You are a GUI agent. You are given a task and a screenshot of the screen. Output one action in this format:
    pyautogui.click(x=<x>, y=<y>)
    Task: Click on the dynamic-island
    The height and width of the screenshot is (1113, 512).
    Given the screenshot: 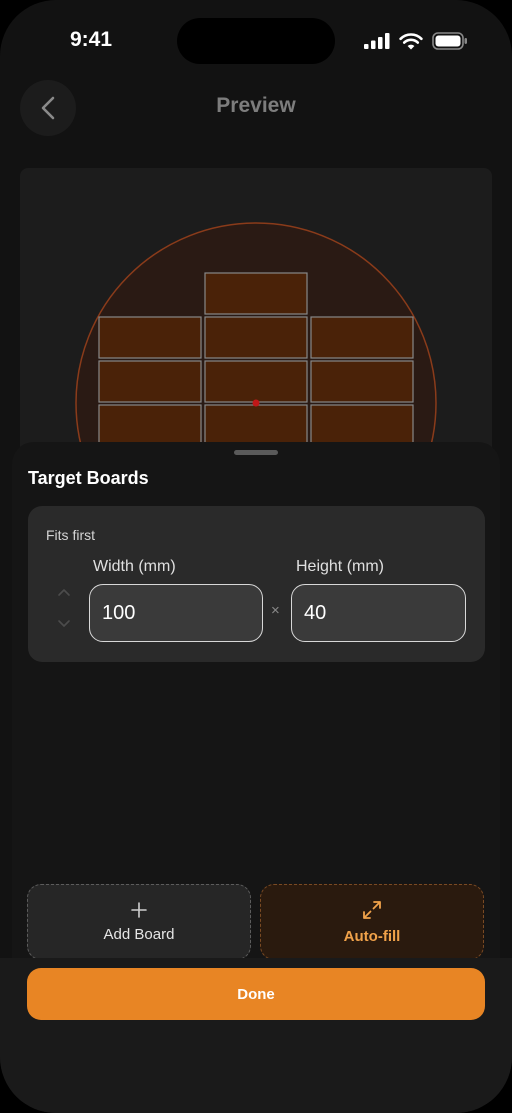 What is the action you would take?
    pyautogui.click(x=256, y=41)
    